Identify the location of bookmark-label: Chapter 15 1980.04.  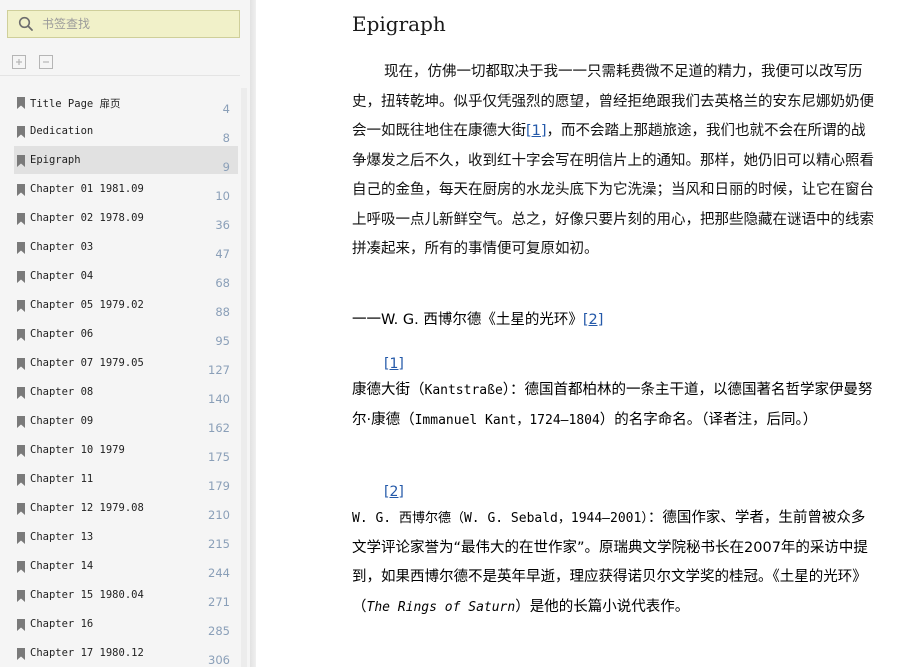
(87, 595).